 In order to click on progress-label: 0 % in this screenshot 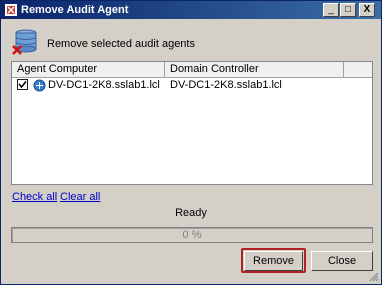, I will do `click(192, 235)`.